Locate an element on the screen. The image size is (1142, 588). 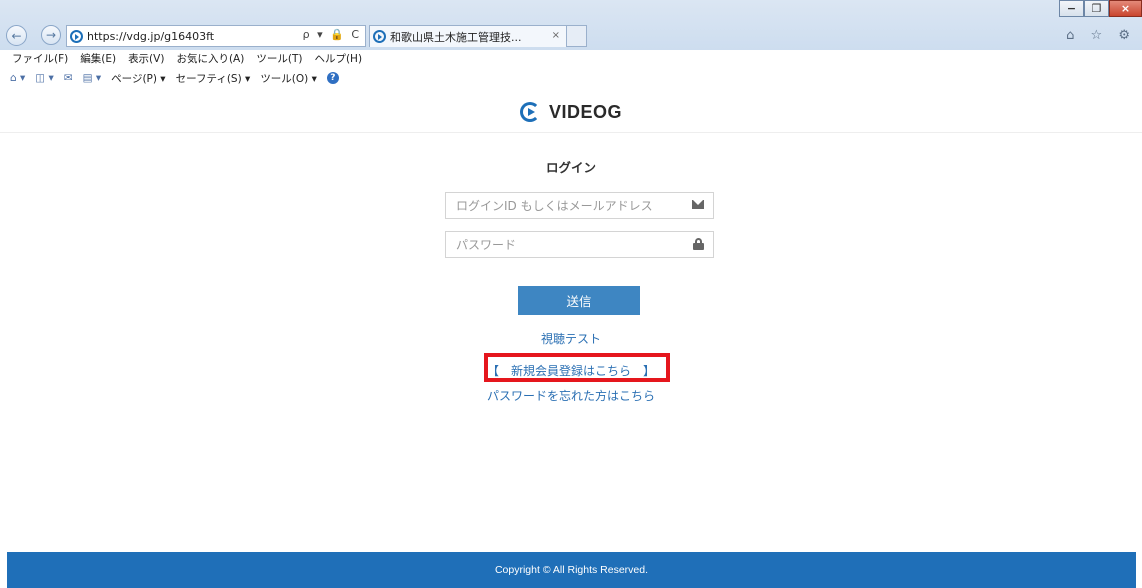
site-logo: VIDEOG is located at coordinates (570, 112).